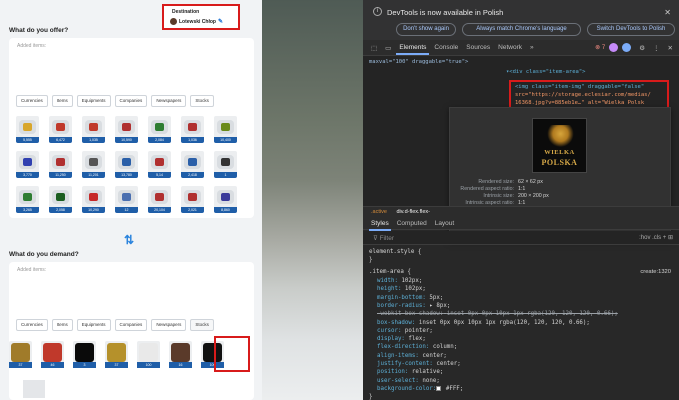 The image size is (679, 400). What do you see at coordinates (84, 354) in the screenshot?
I see `list-item: 3` at bounding box center [84, 354].